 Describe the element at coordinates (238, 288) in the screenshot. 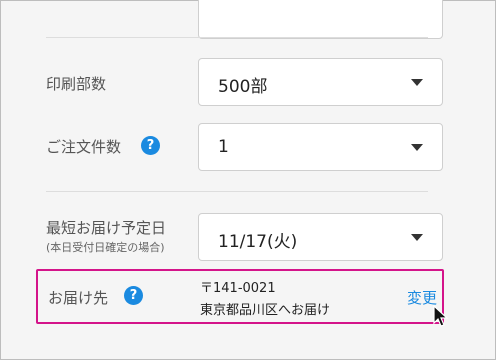

I see `postal-code: 〒141-0021` at that location.